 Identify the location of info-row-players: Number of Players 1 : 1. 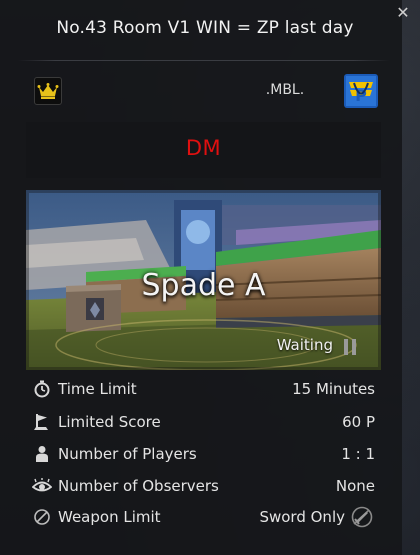
(203, 454).